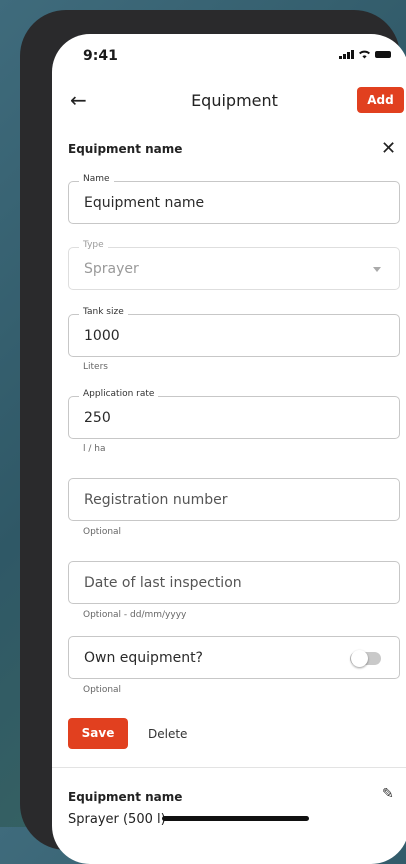 The width and height of the screenshot is (406, 864). I want to click on home-indicator, so click(235, 818).